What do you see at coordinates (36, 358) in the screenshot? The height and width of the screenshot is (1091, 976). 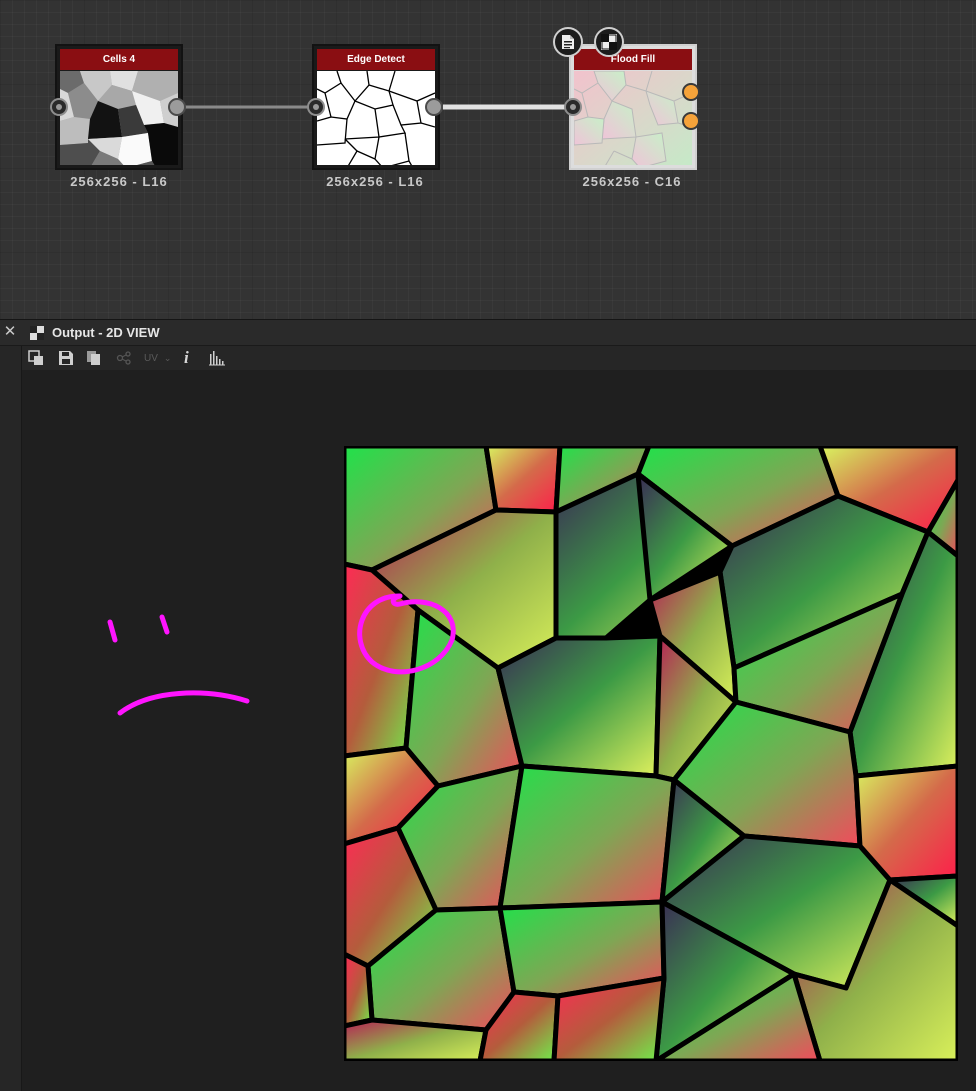 I see `export-icon` at bounding box center [36, 358].